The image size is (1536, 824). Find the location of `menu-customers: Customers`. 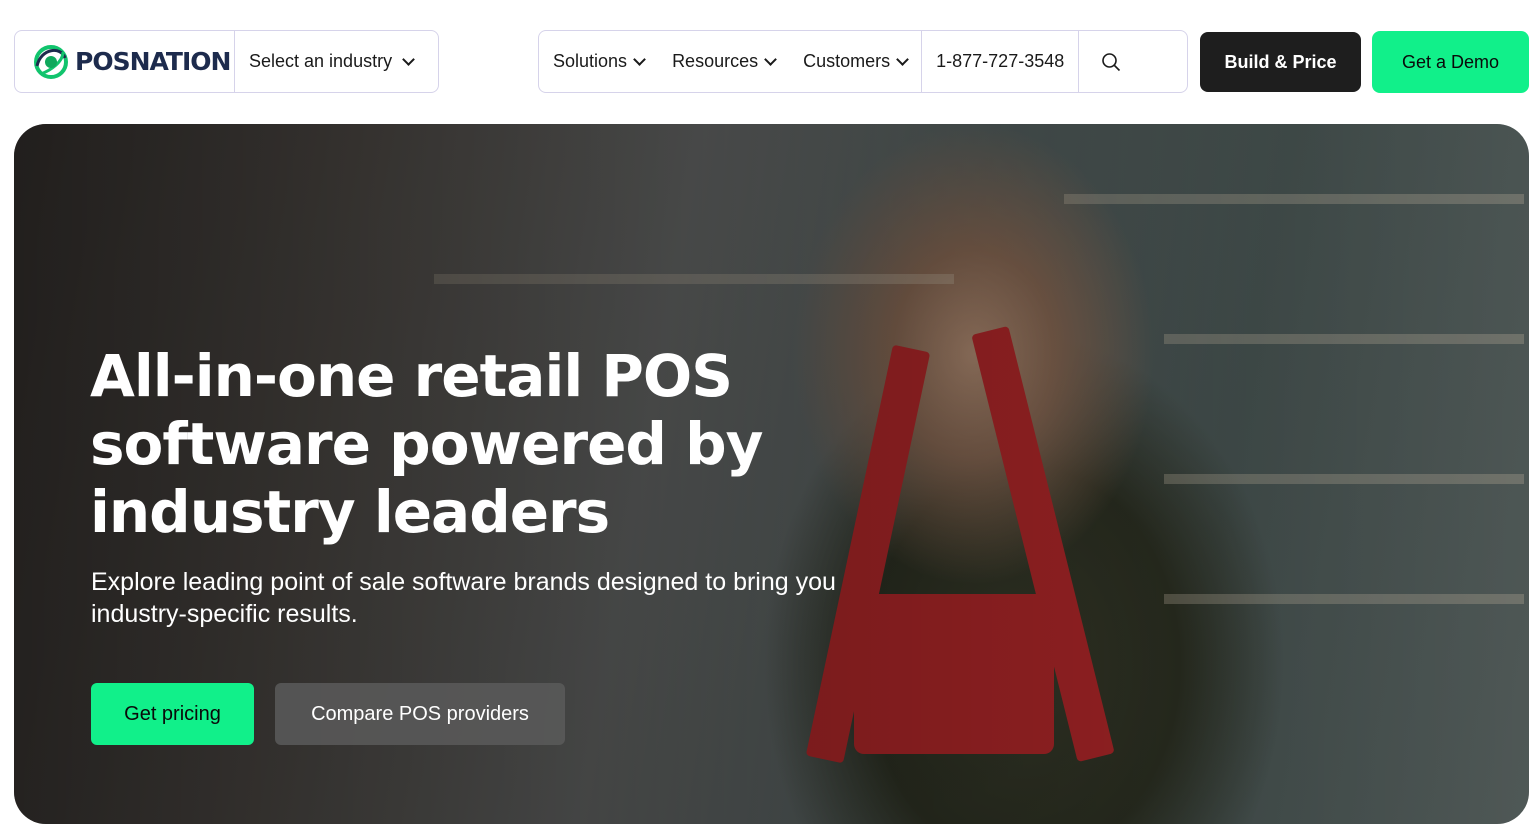

menu-customers: Customers is located at coordinates (855, 61).